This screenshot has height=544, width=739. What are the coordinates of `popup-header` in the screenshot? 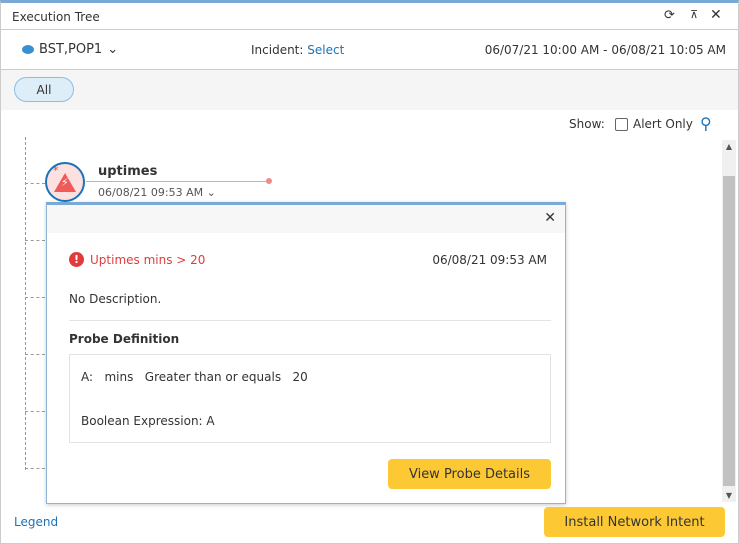 It's located at (306, 219).